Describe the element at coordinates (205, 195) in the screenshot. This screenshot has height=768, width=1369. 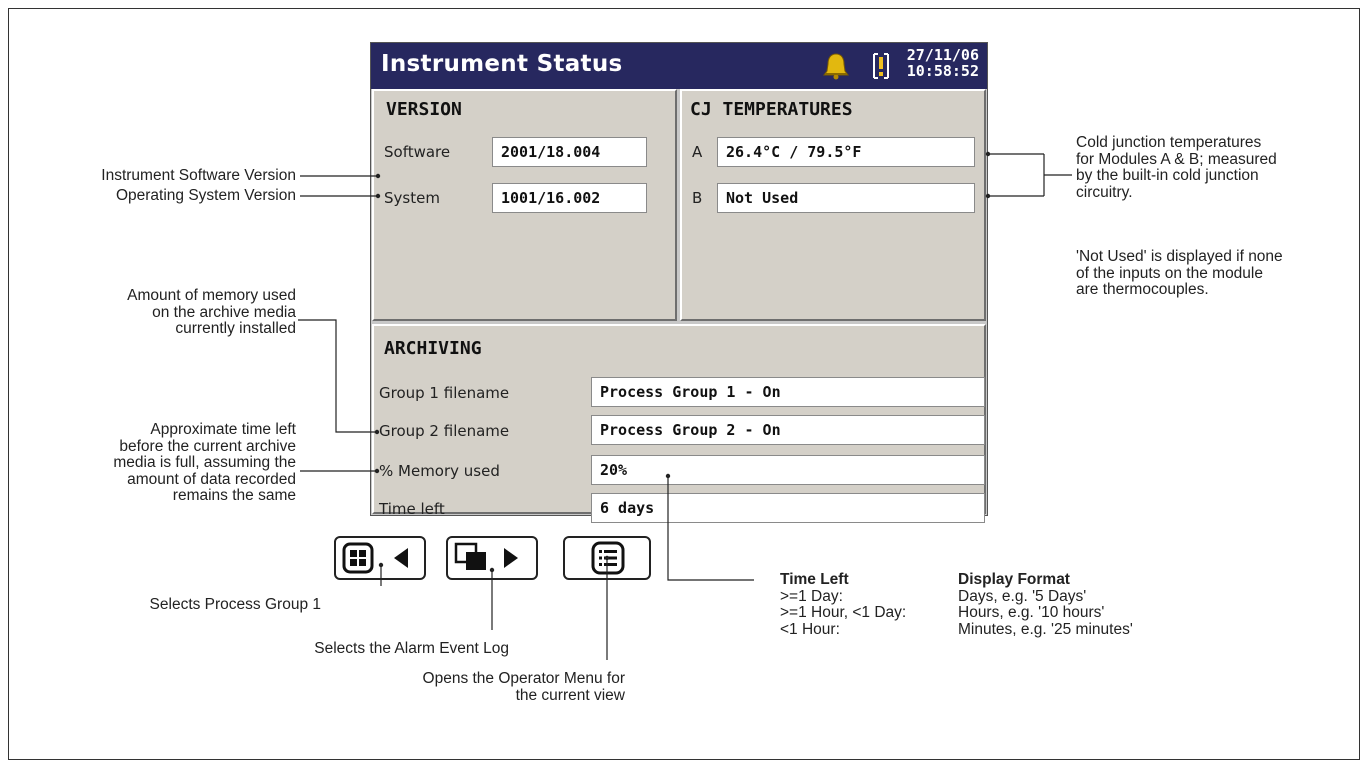
I see `os-version-note: Operating System Version` at that location.